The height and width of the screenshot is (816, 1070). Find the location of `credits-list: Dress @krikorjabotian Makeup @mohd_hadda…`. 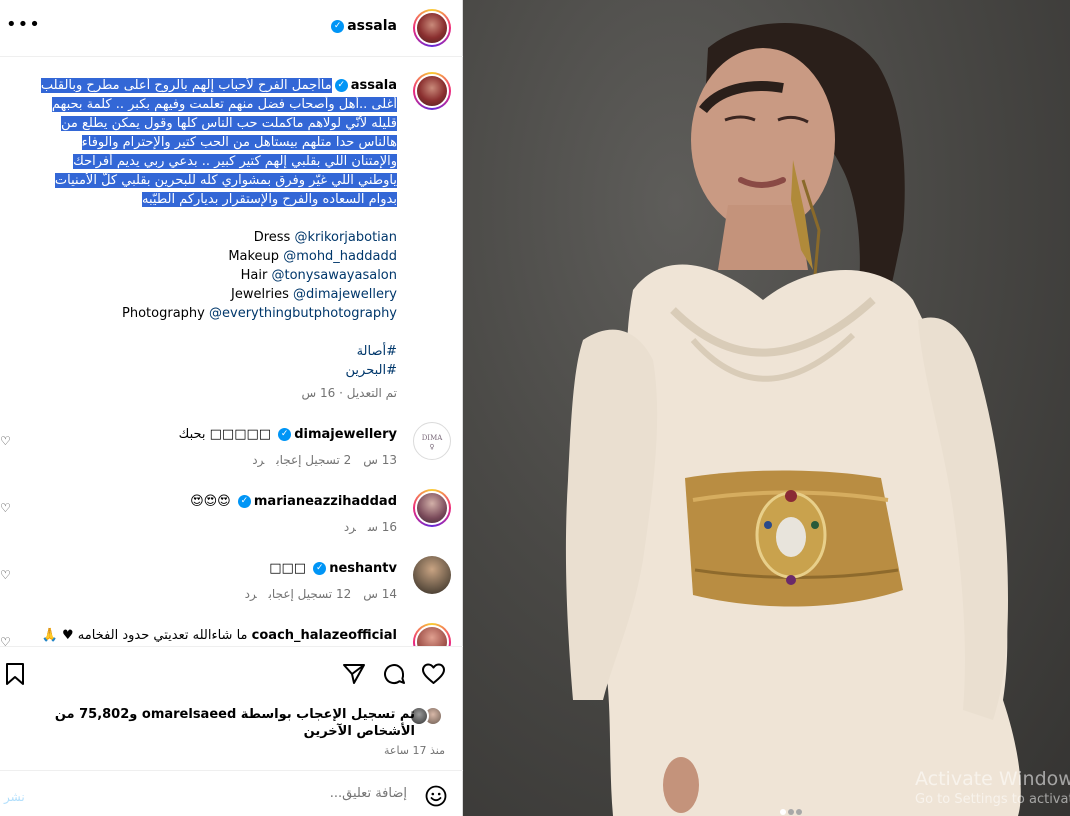

credits-list: Dress @krikorjabotian Makeup @mohd_hadda… is located at coordinates (217, 275).